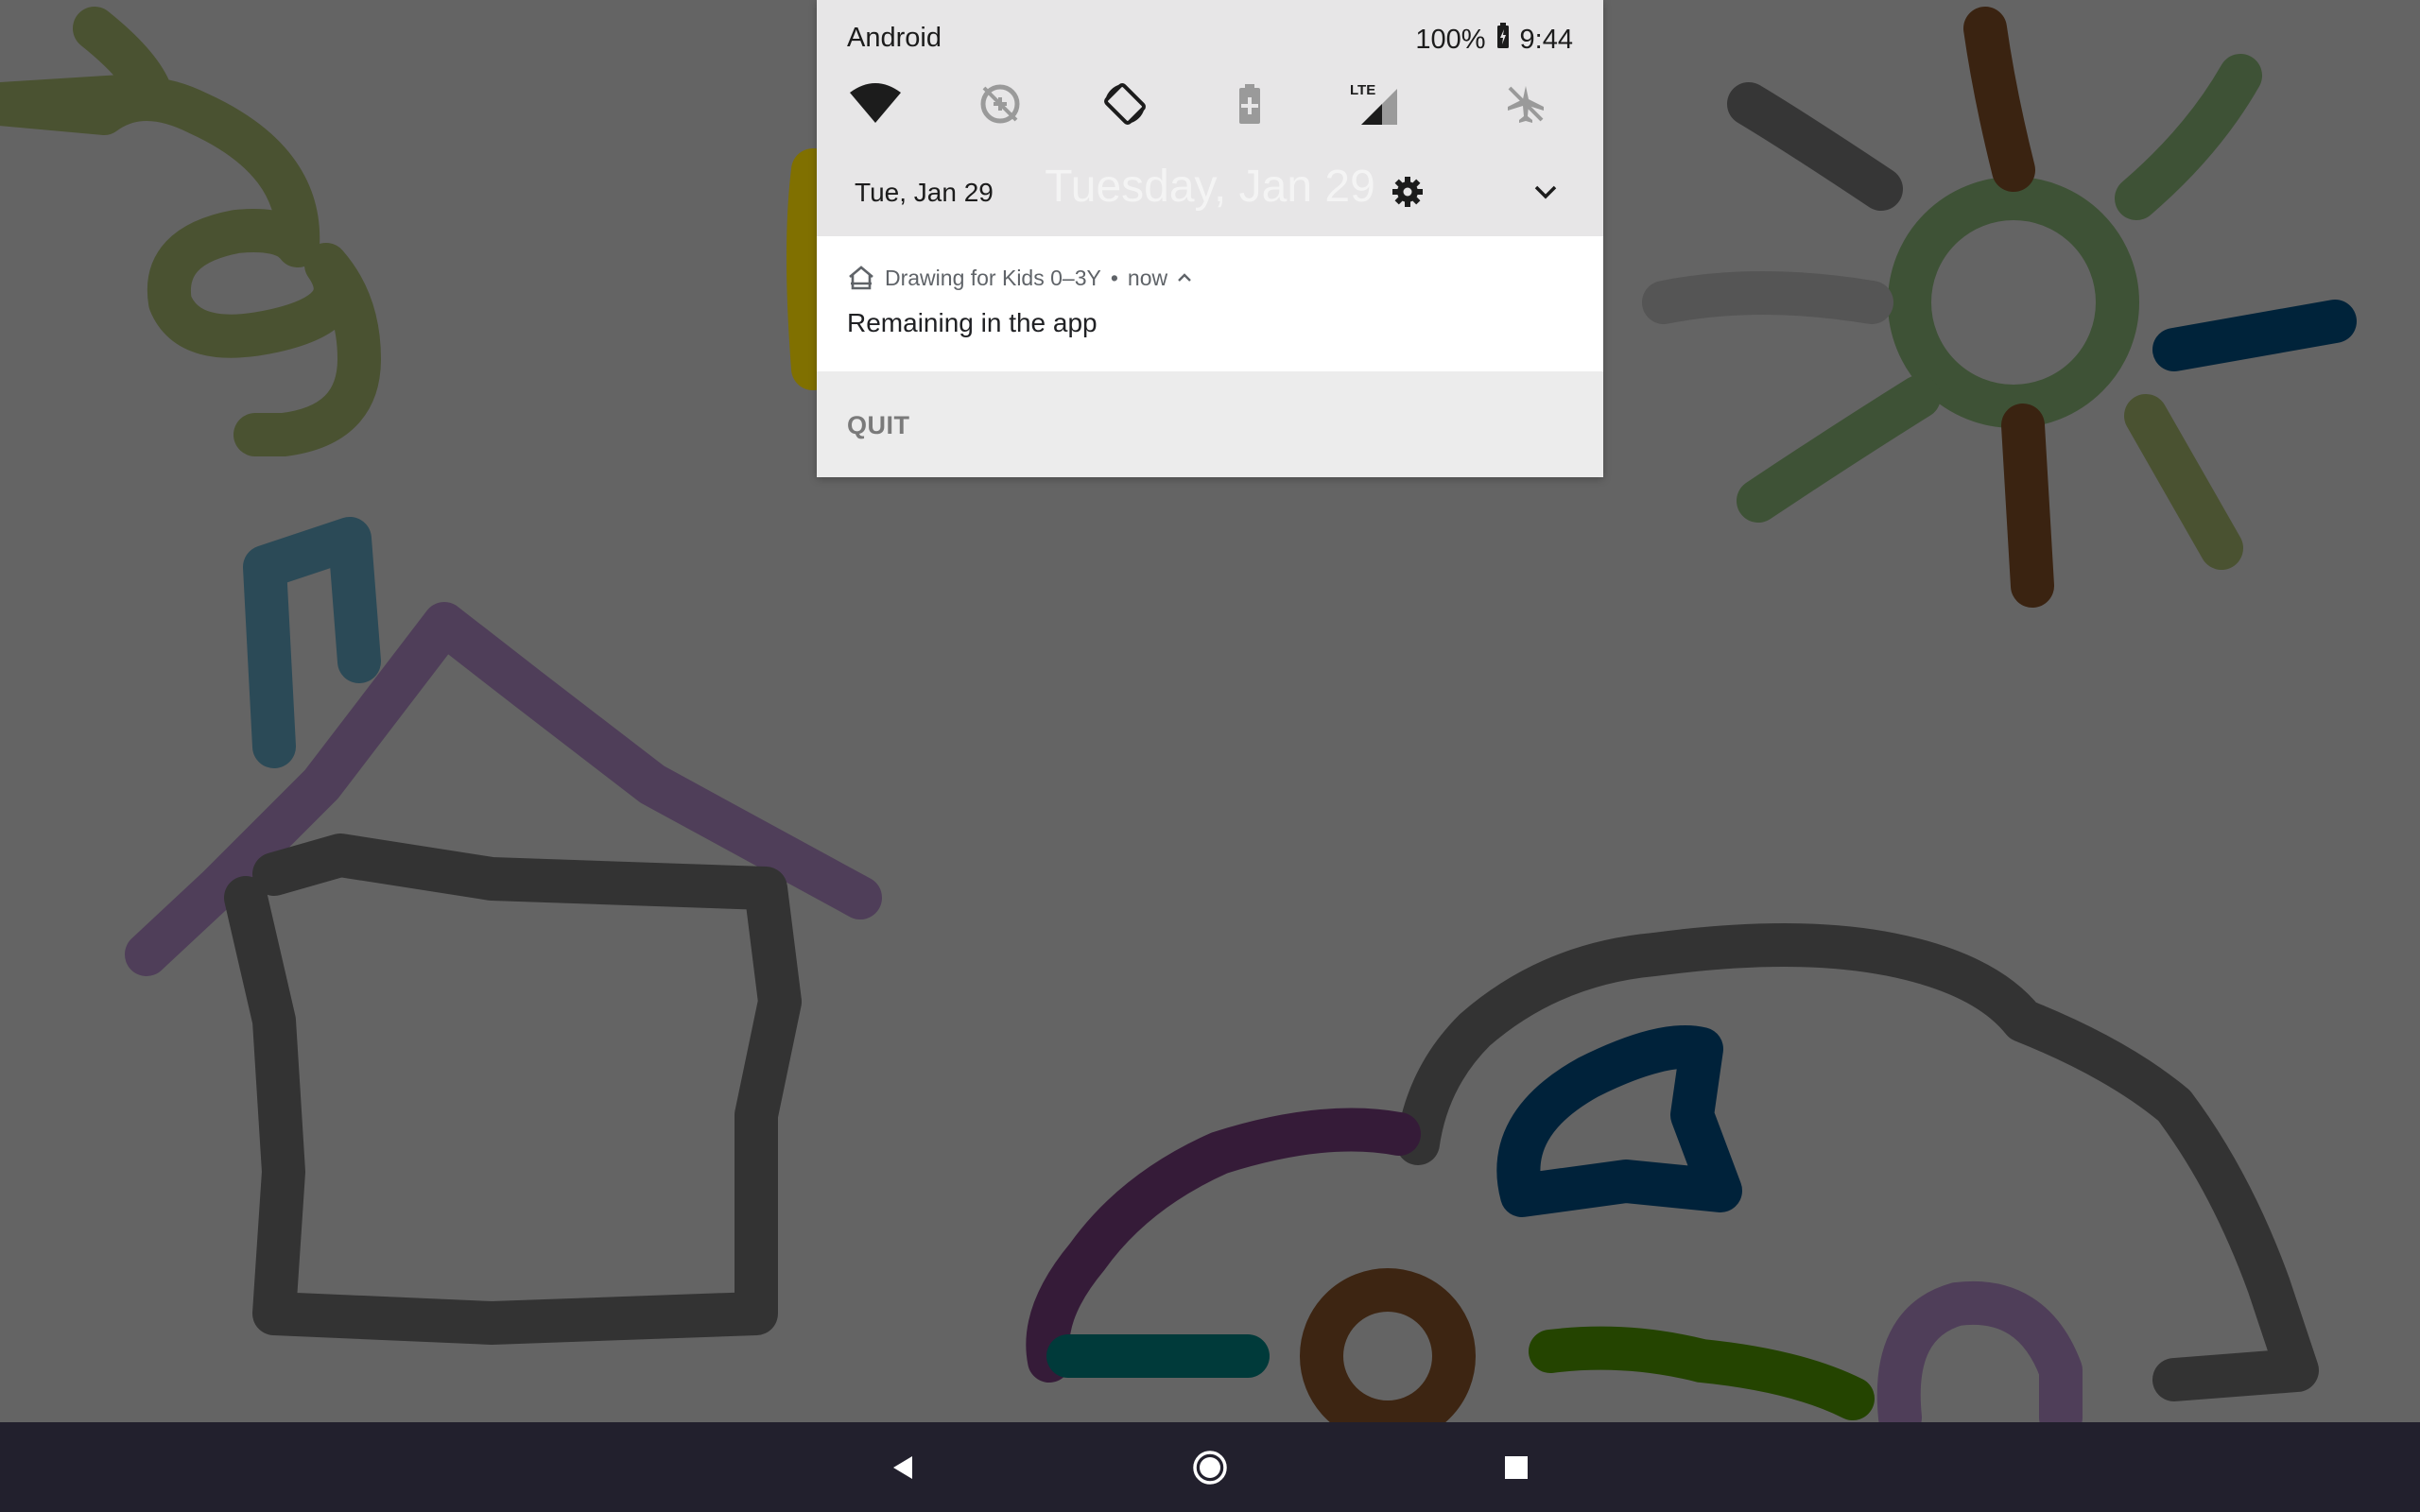  I want to click on sun-ray-olive, so click(2183, 482).